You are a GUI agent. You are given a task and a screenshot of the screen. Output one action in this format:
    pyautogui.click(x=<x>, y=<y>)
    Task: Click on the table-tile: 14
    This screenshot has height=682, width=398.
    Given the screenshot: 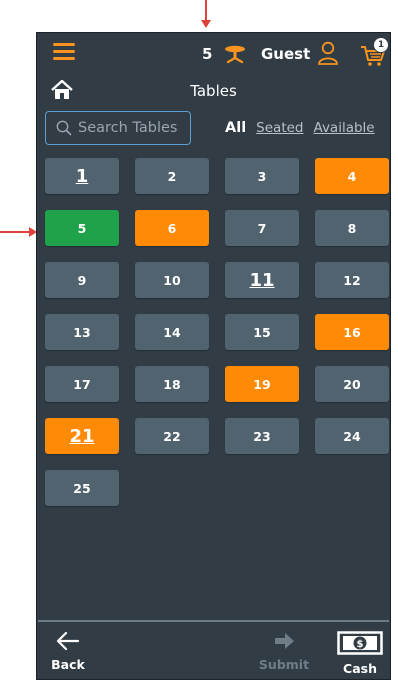 What is the action you would take?
    pyautogui.click(x=172, y=332)
    